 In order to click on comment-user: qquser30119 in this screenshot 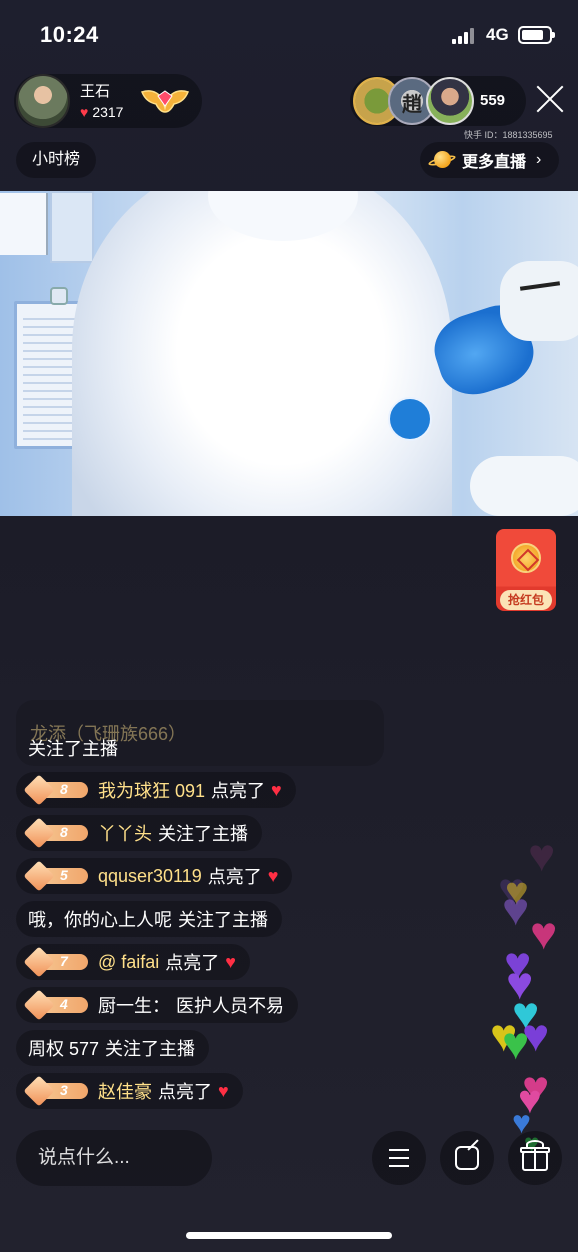, I will do `click(150, 876)`.